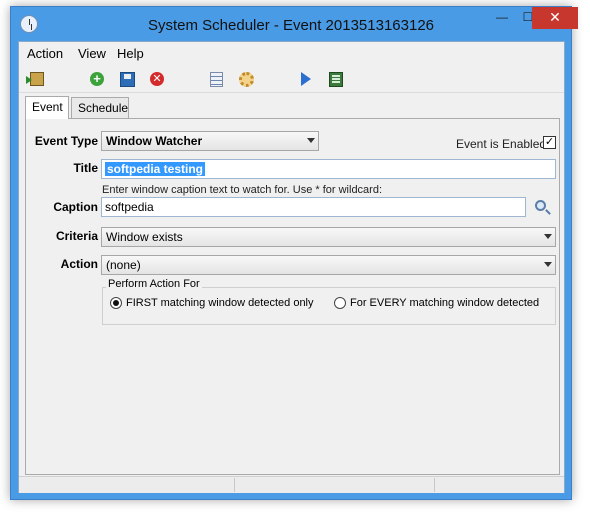 This screenshot has width=590, height=519. Describe the element at coordinates (79, 264) in the screenshot. I see `action-label: Action` at that location.